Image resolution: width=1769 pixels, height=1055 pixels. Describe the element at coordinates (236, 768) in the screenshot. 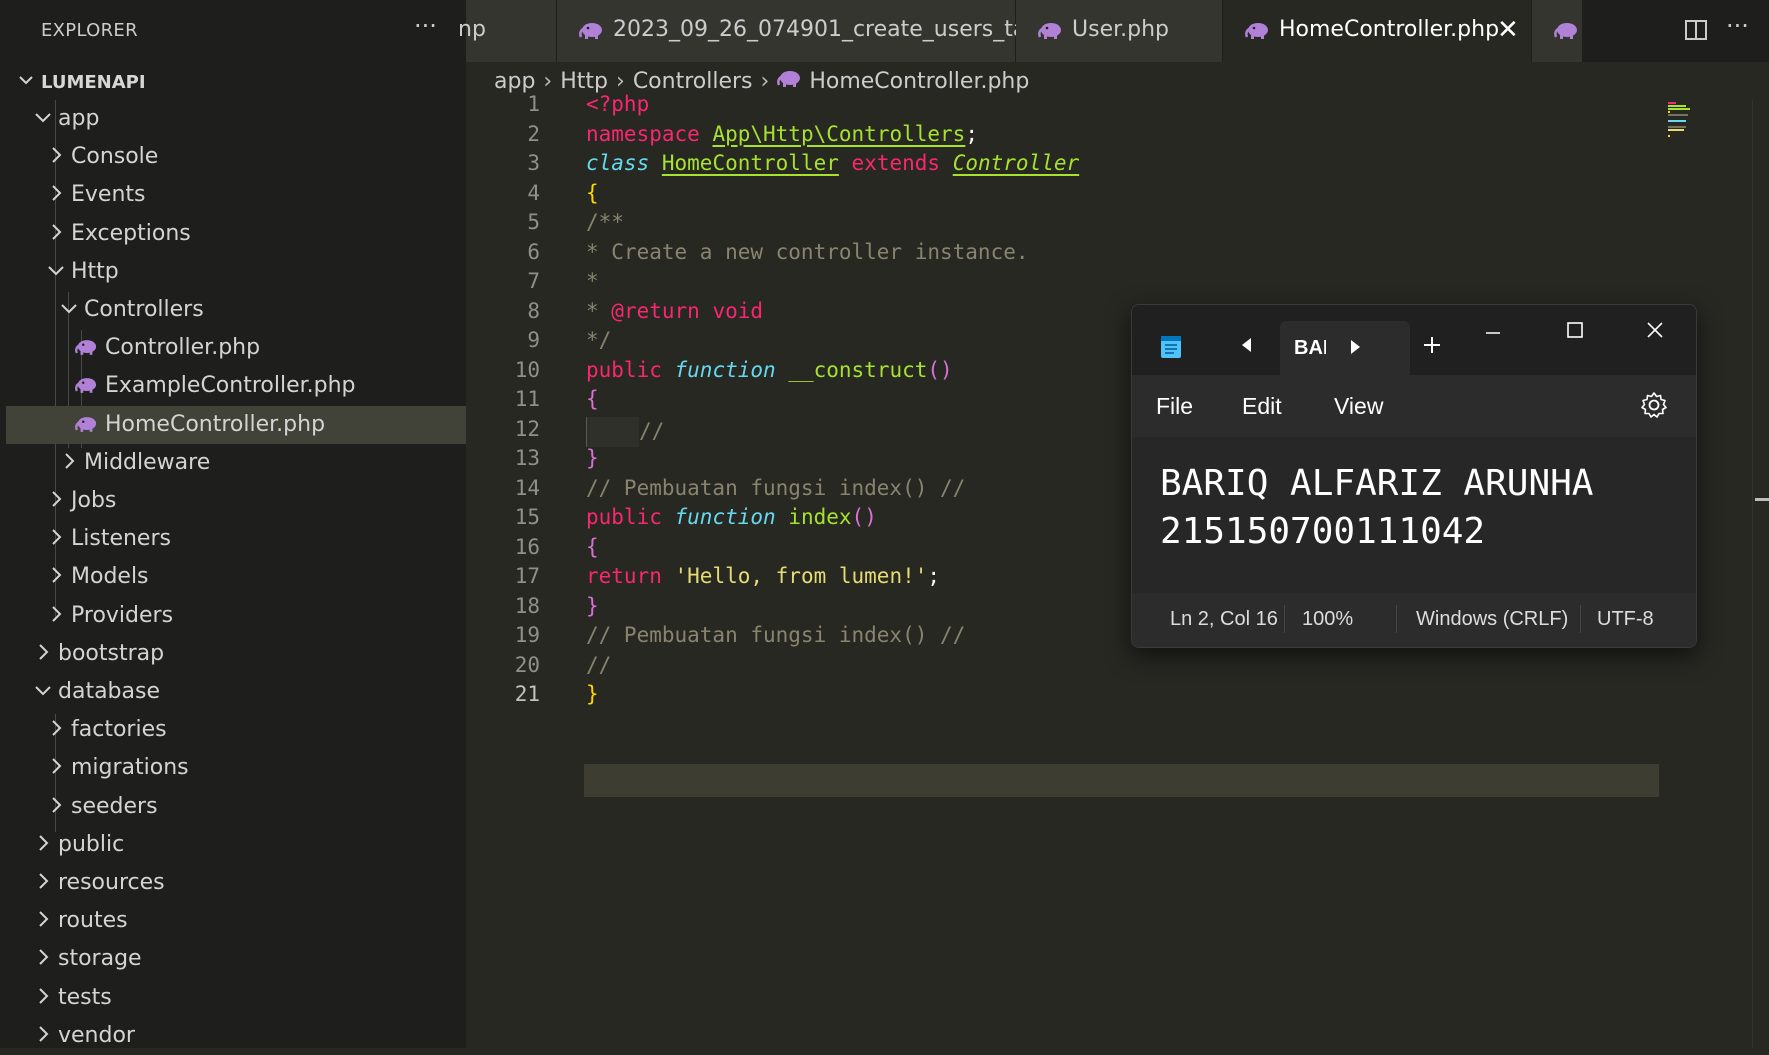

I see `tree-folder: migrations` at that location.